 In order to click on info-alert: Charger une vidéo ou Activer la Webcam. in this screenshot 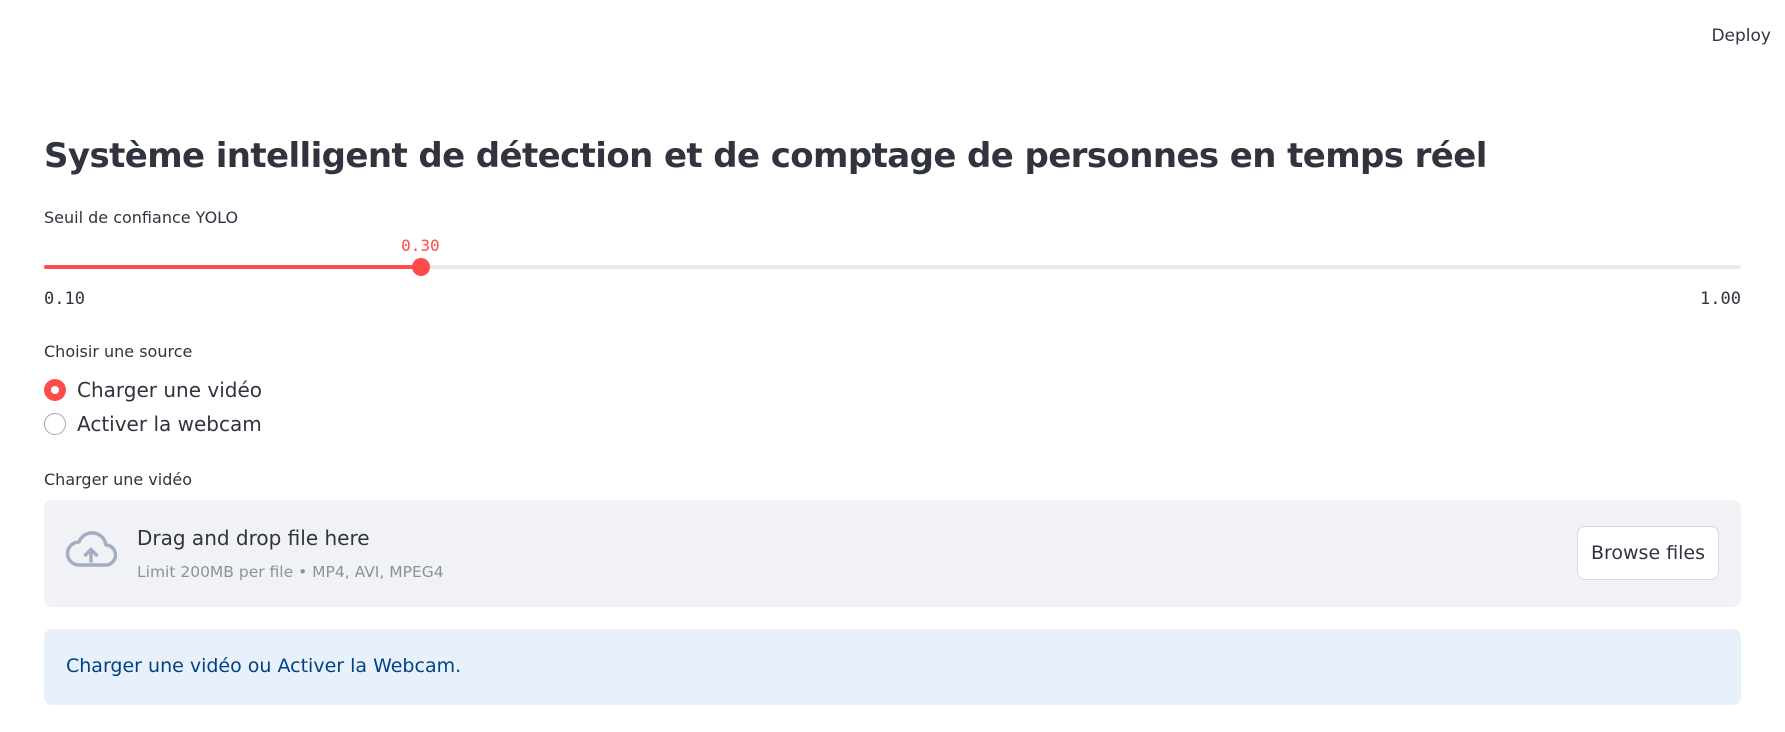, I will do `click(892, 667)`.